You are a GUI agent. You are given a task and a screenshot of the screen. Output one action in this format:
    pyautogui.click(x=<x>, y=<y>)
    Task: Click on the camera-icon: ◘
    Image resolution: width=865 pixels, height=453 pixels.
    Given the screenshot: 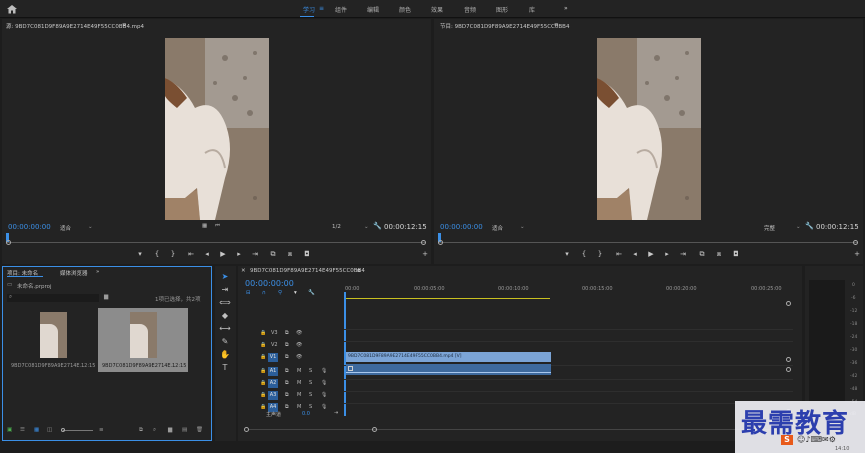 What is the action you would take?
    pyautogui.click(x=307, y=254)
    